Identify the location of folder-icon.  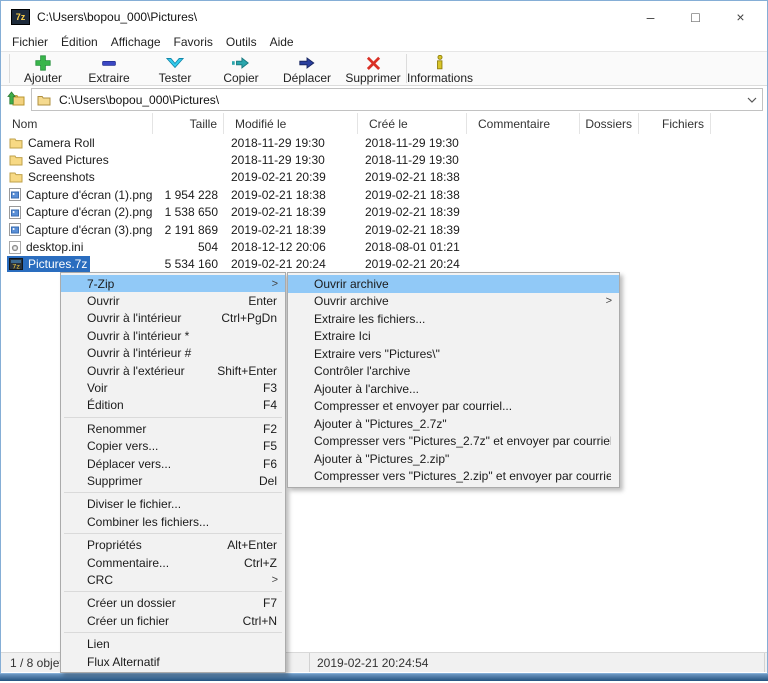
(44, 100).